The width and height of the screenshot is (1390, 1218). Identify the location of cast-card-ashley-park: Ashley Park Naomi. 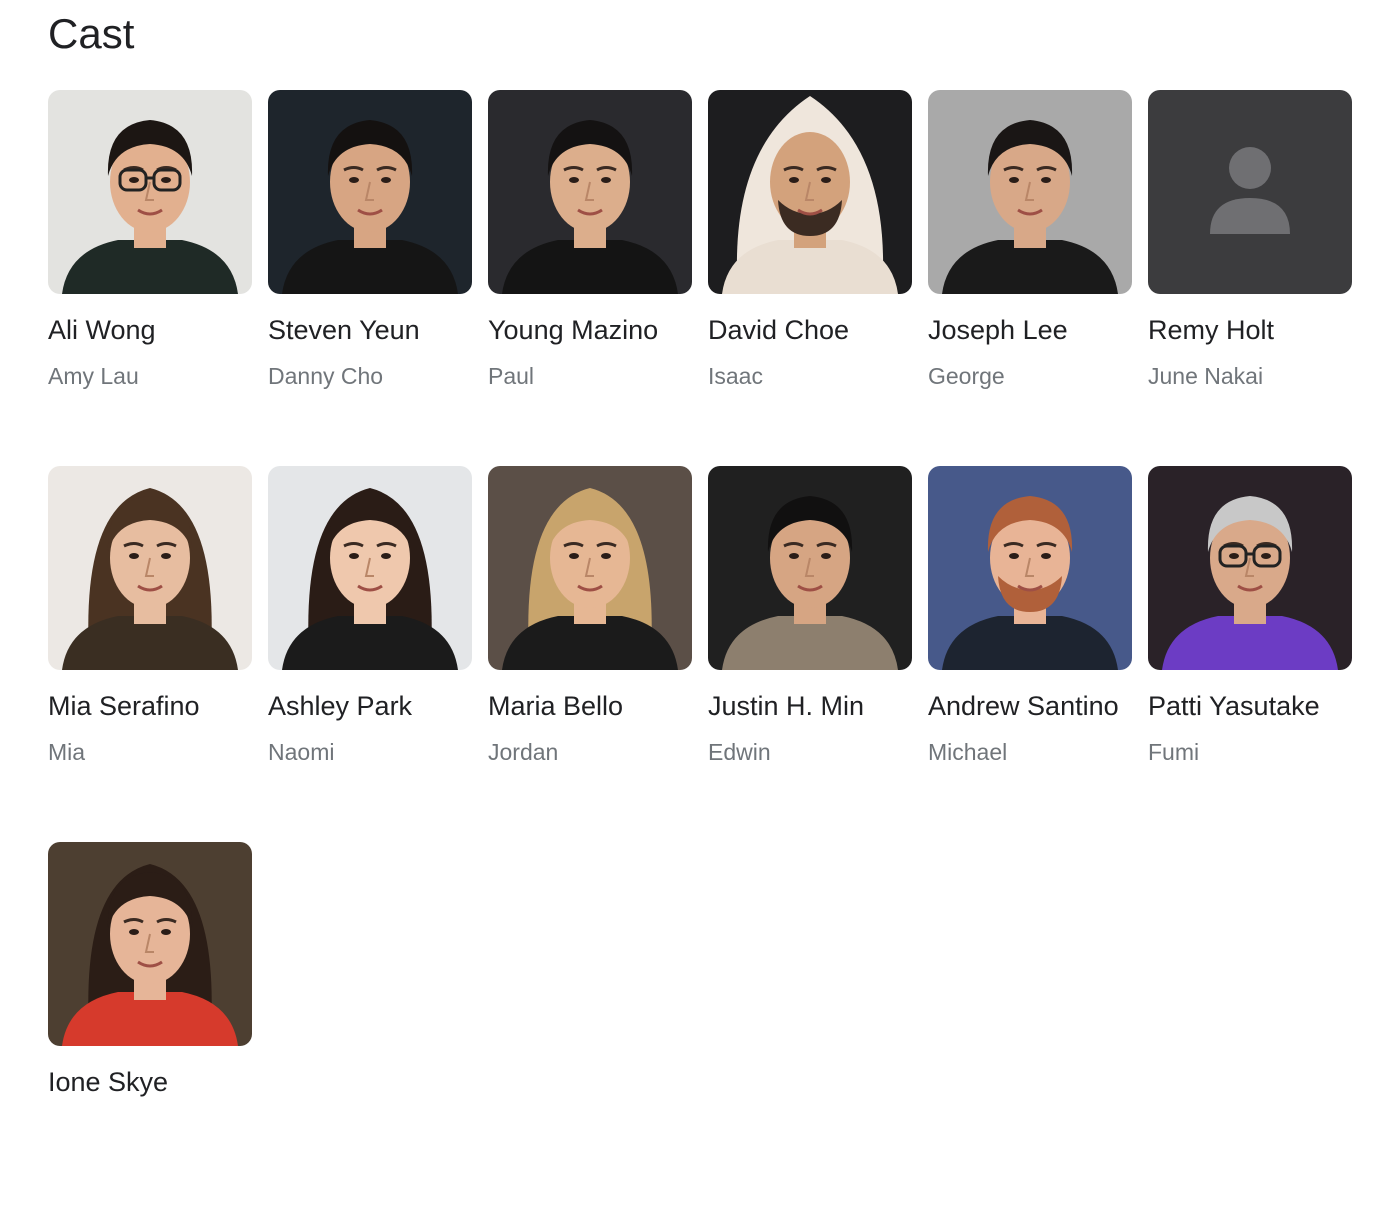
(370, 654).